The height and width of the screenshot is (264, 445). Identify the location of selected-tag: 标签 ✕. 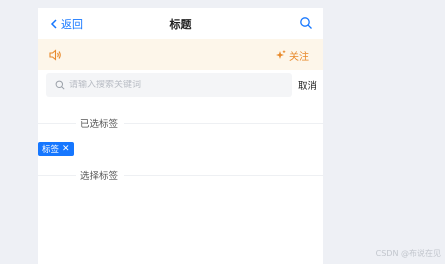
(56, 149).